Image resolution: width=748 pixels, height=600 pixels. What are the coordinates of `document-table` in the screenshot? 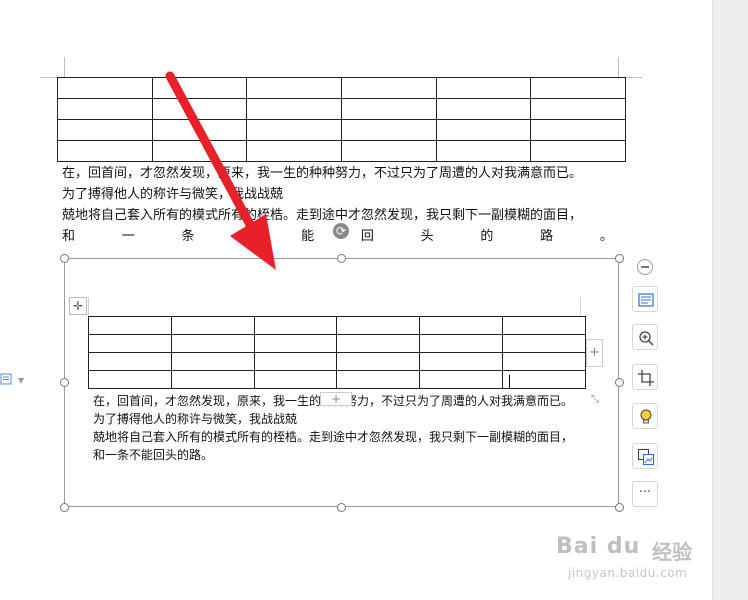 It's located at (341, 119).